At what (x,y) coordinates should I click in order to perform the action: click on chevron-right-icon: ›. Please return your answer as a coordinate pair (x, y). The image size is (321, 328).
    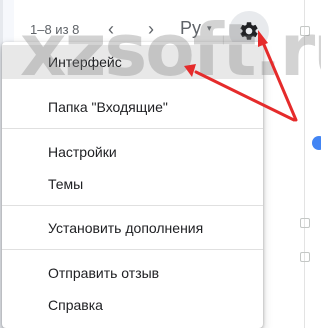
    Looking at the image, I should click on (151, 29).